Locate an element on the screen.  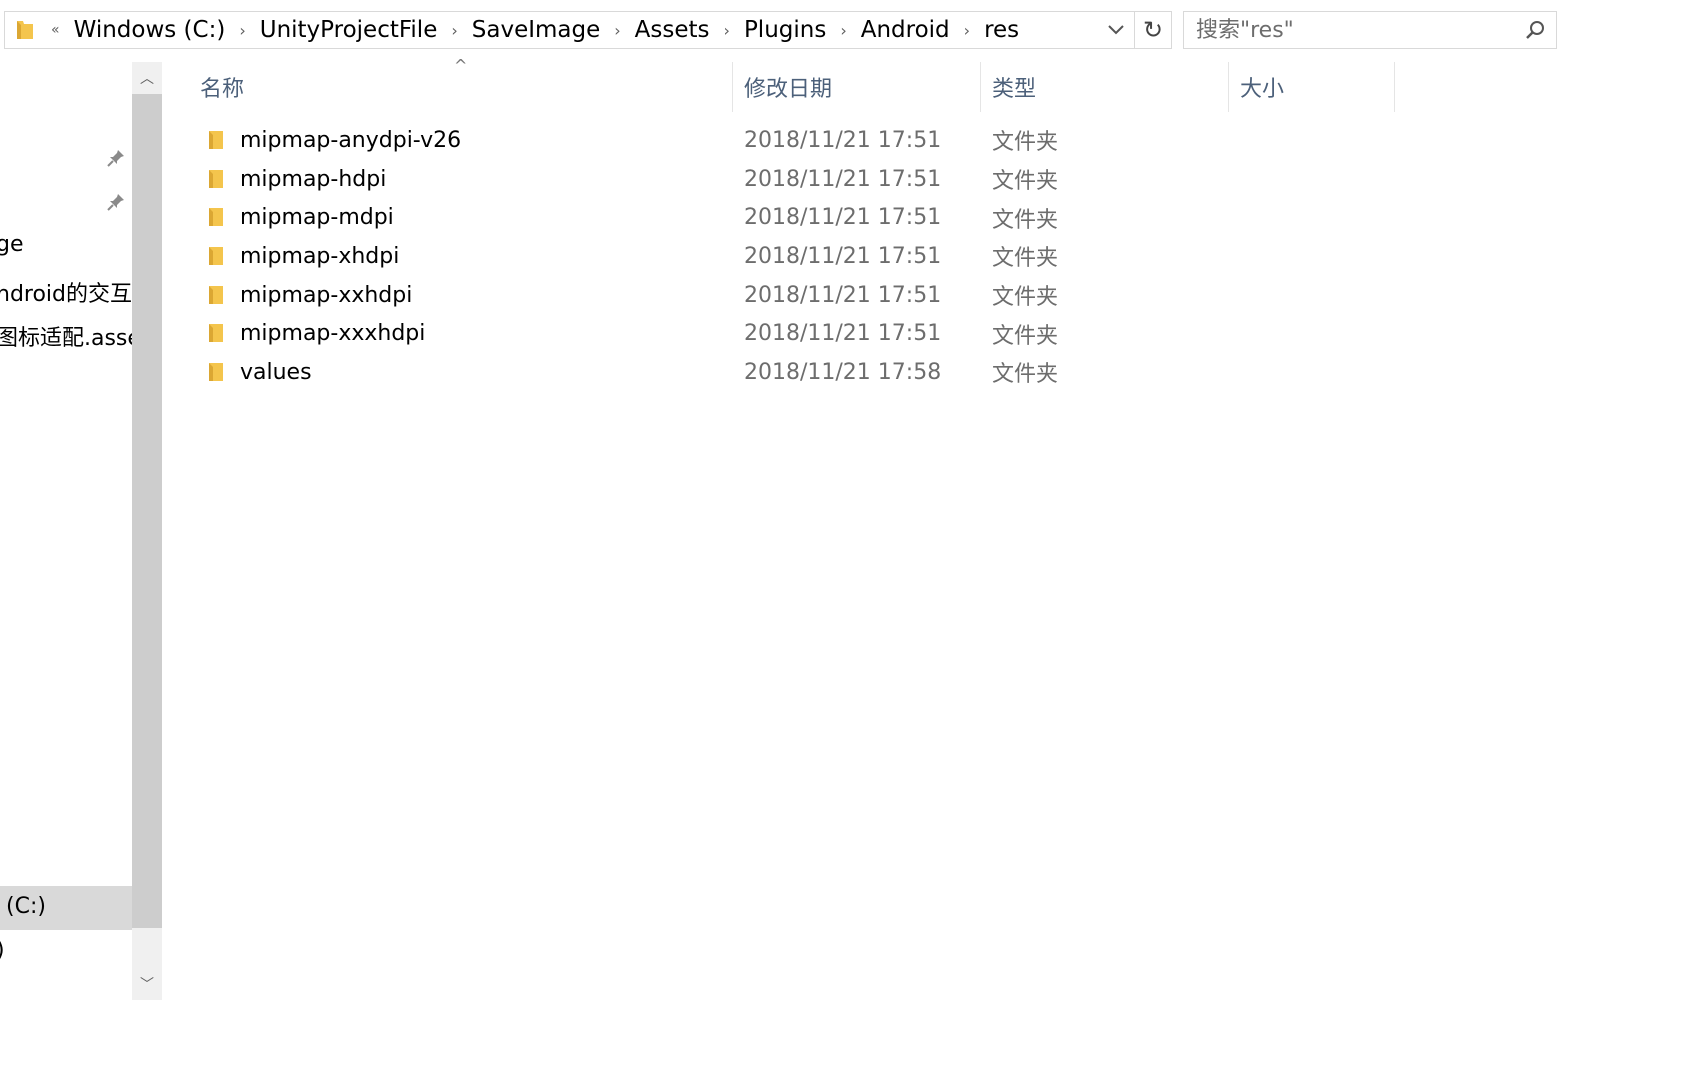
crumb-assets: Assets is located at coordinates (672, 30).